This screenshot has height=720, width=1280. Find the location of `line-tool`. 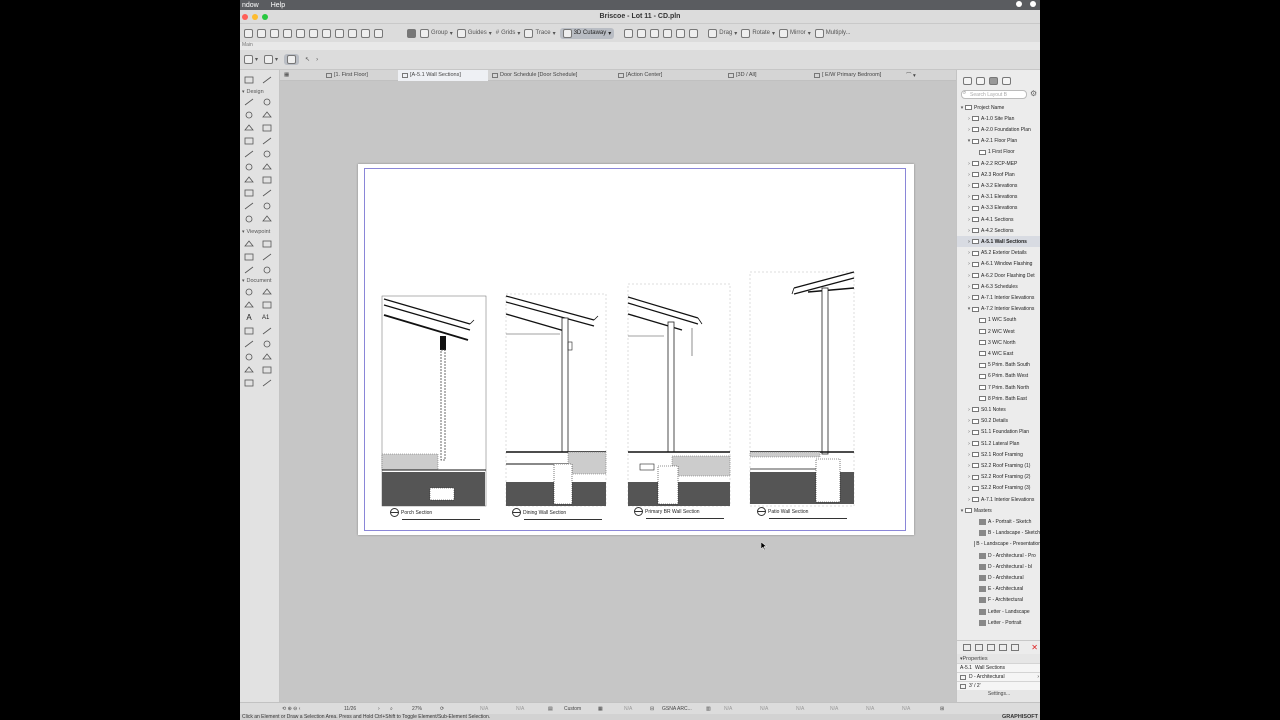

line-tool is located at coordinates (249, 344).